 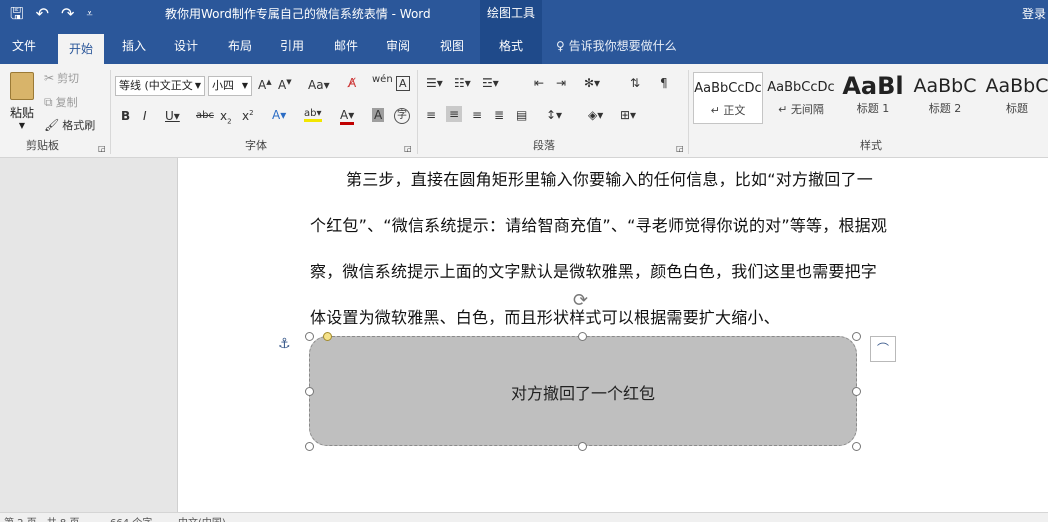 What do you see at coordinates (319, 85) in the screenshot?
I see `change-case-icon: Aa▾` at bounding box center [319, 85].